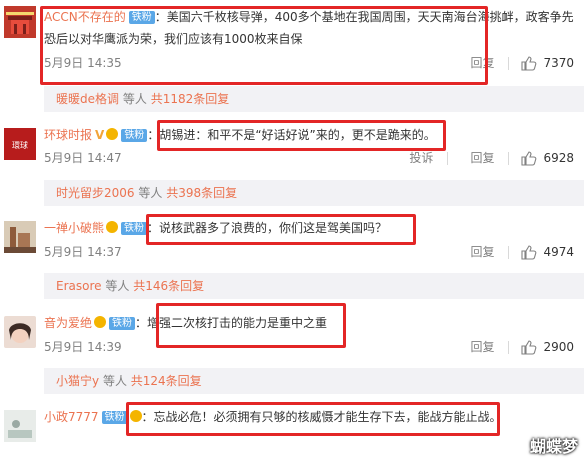 Image resolution: width=584 pixels, height=465 pixels. I want to click on avatar-image-icon: 環球, so click(20, 144).